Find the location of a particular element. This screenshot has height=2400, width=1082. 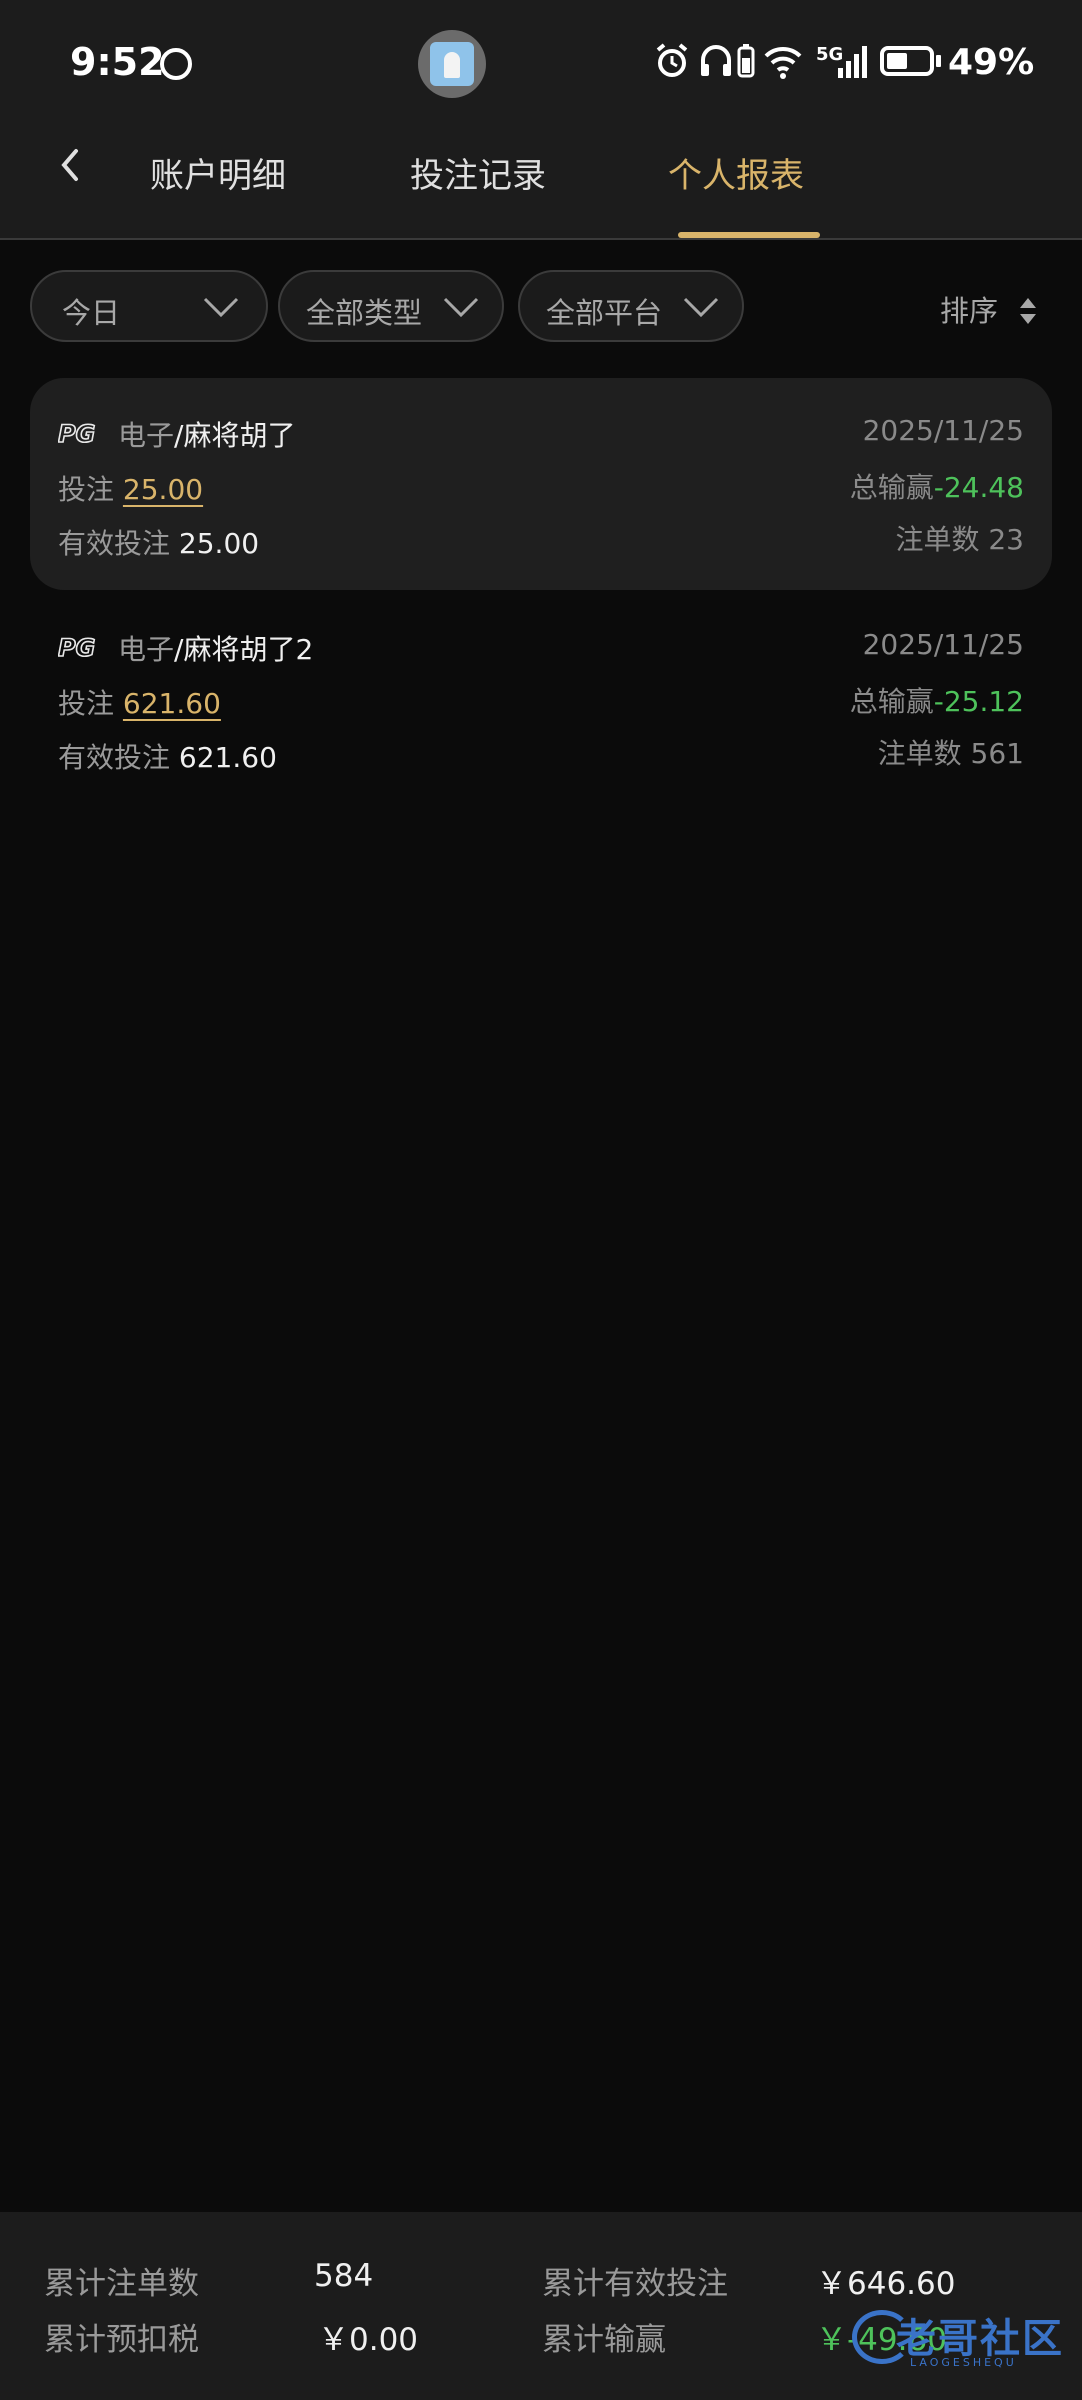

date-filter-label: 今日 is located at coordinates (91, 313).